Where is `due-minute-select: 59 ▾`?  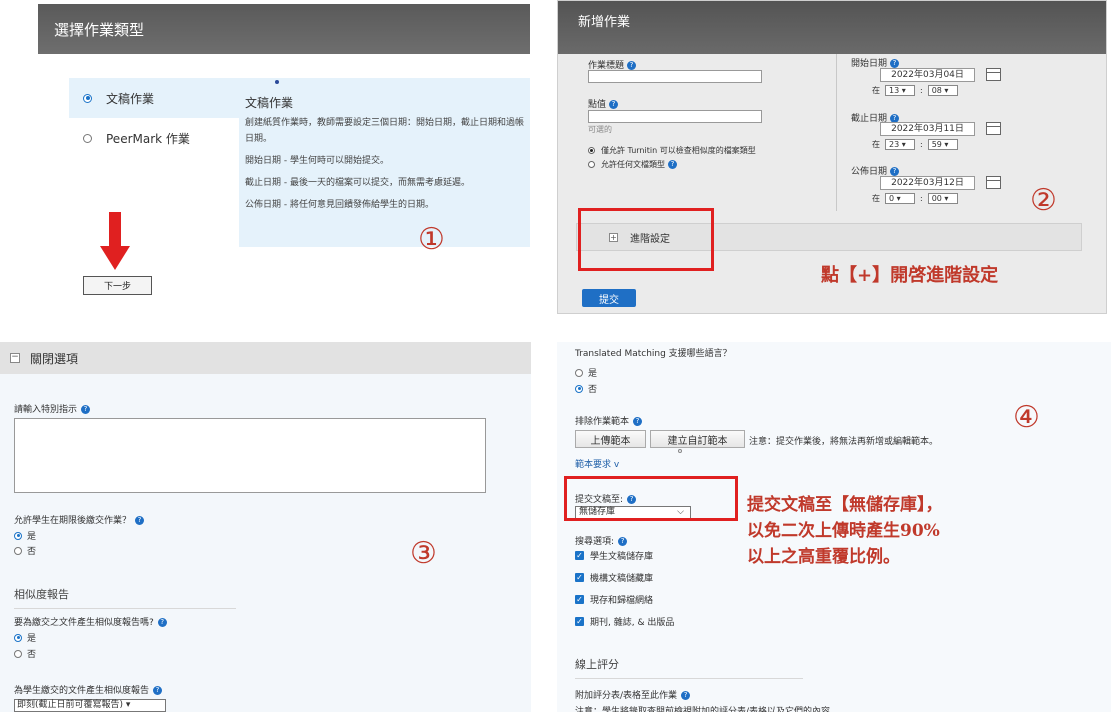
due-minute-select: 59 ▾ is located at coordinates (942, 144).